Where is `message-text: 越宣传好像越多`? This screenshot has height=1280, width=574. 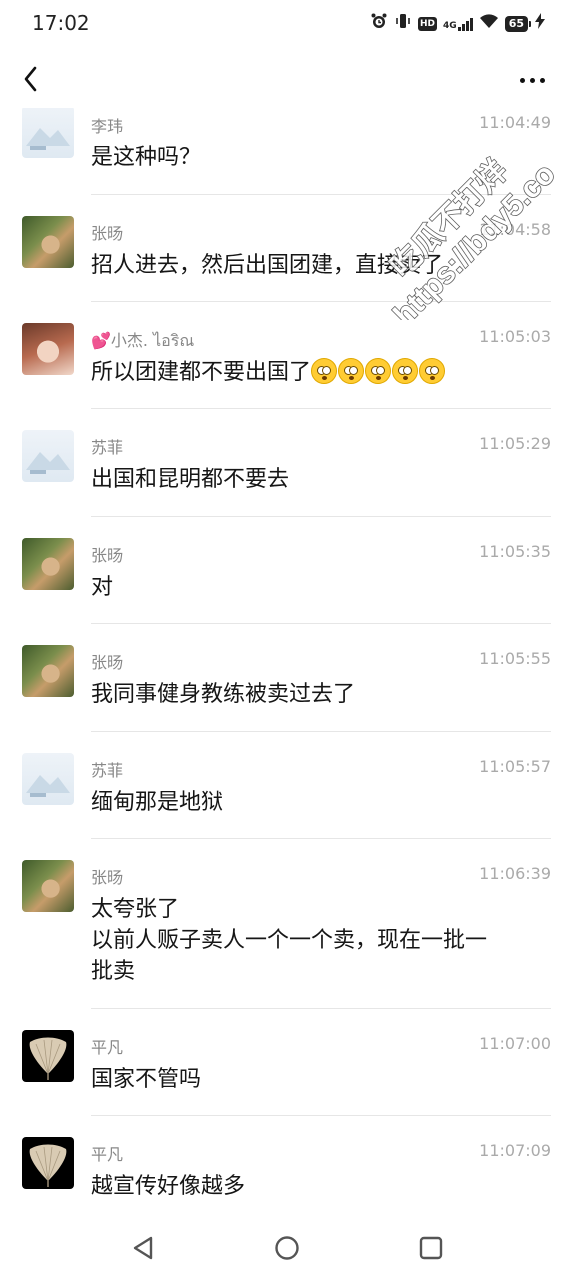
message-text: 越宣传好像越多 is located at coordinates (316, 1186).